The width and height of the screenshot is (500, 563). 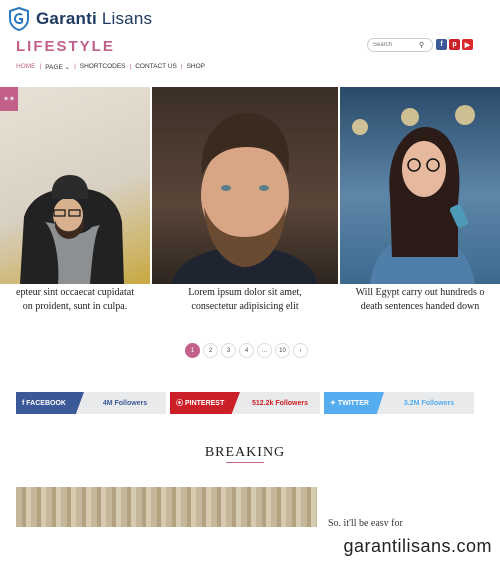 What do you see at coordinates (94, 18) in the screenshot?
I see `watermark-brand: Garanti Lisans` at bounding box center [94, 18].